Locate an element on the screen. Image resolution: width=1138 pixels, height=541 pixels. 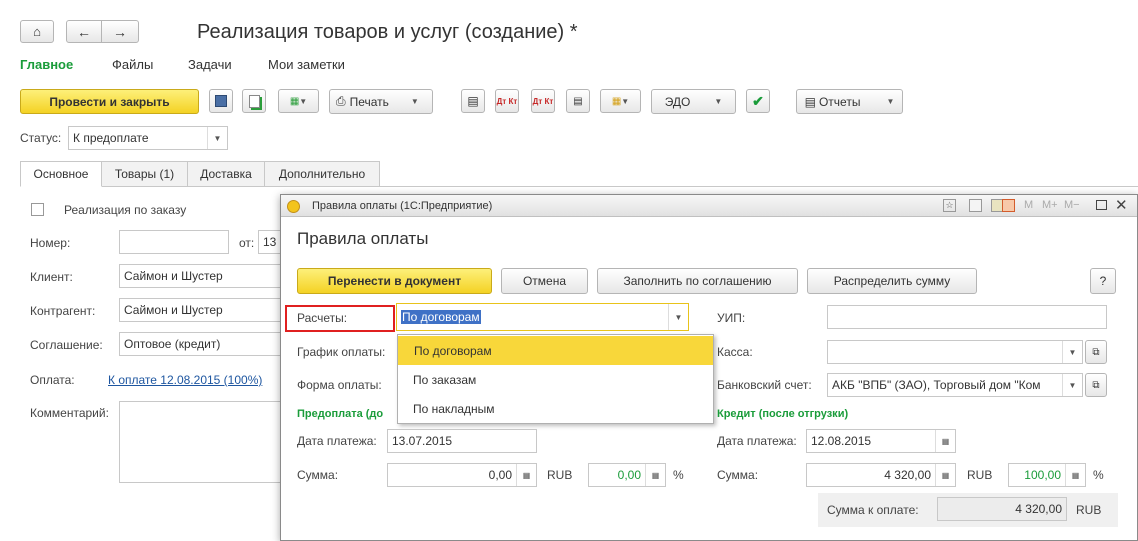
calendar-icon: ▦ is located at coordinates (945, 441).